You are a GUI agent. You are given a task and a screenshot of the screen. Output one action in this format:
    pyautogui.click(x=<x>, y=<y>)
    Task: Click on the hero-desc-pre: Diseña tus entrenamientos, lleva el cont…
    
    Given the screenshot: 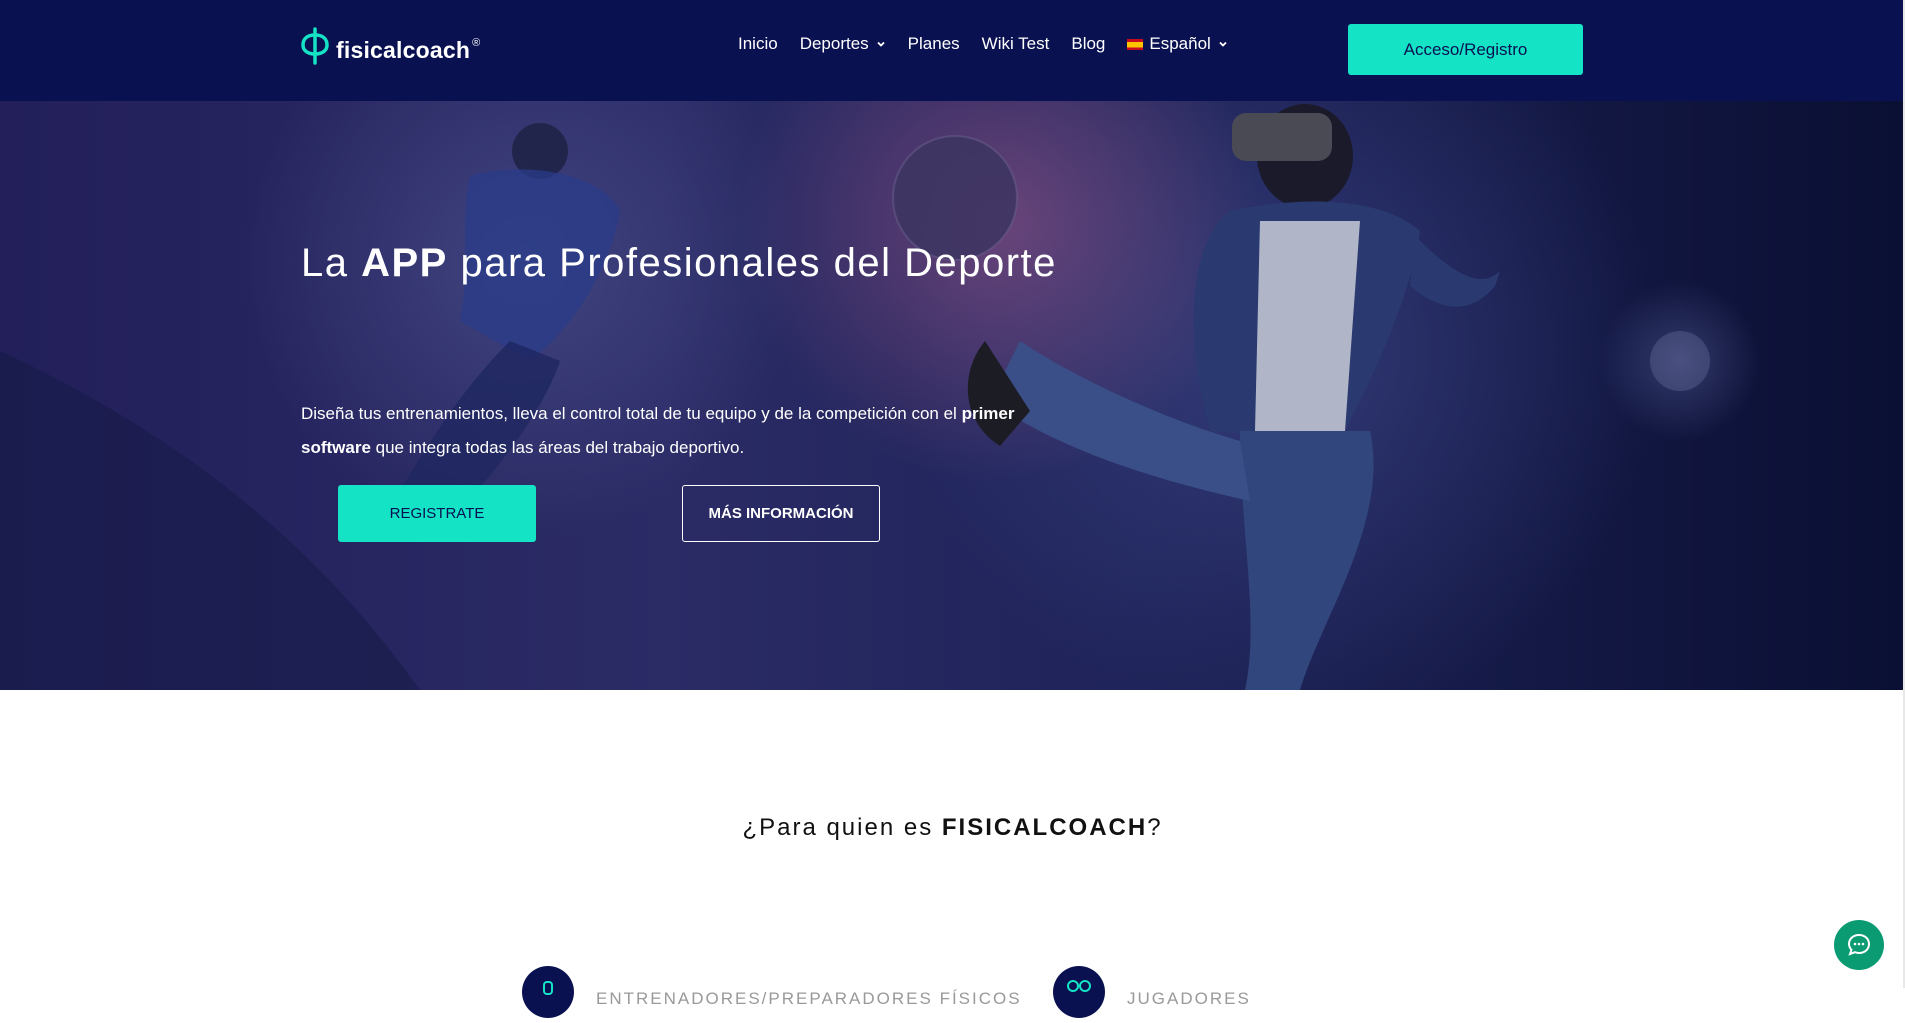 What is the action you would take?
    pyautogui.click(x=631, y=413)
    